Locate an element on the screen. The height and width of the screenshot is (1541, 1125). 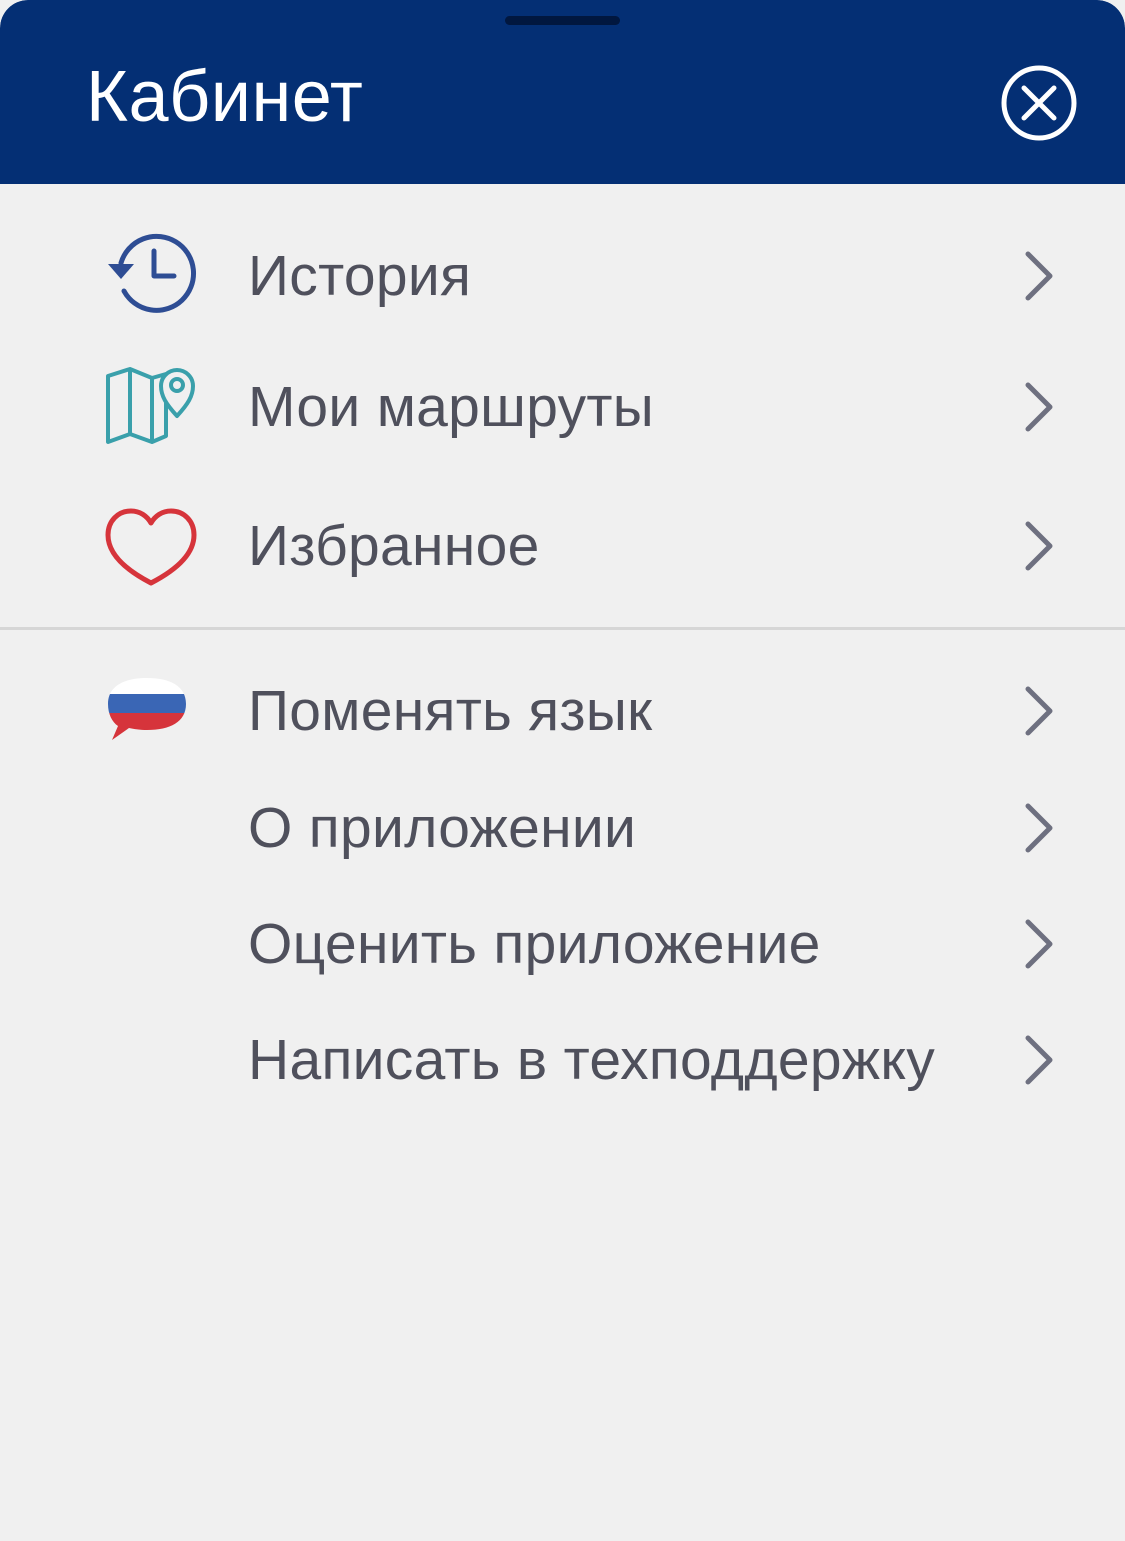
page-title: Кабинет is located at coordinates (225, 97).